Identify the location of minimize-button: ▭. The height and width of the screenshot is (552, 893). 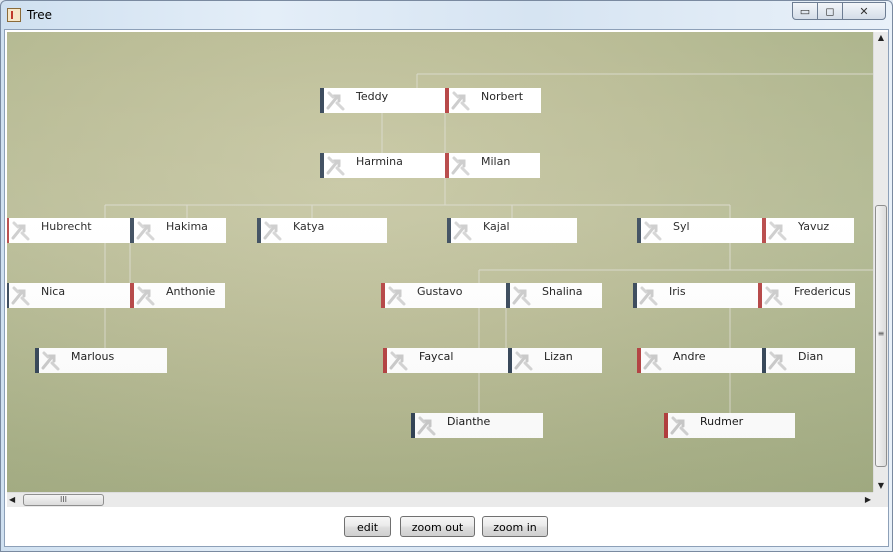
(805, 11).